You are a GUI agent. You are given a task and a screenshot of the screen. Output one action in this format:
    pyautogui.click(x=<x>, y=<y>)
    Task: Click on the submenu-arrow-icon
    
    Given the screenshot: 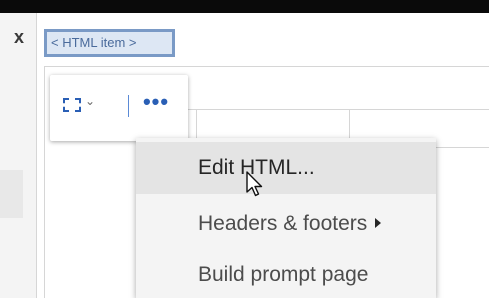 What is the action you would take?
    pyautogui.click(x=378, y=223)
    